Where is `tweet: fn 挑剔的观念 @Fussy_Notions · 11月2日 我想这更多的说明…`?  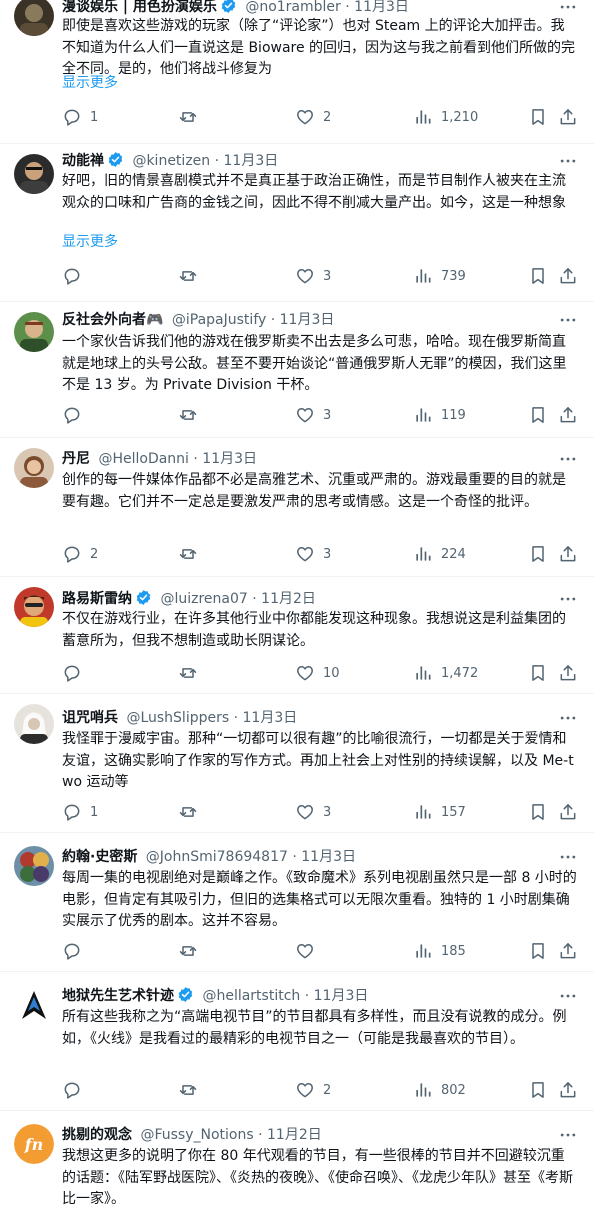 tweet: fn 挑剔的观念 @Fussy_Notions · 11月2日 我想这更多的说明… is located at coordinates (297, 1162).